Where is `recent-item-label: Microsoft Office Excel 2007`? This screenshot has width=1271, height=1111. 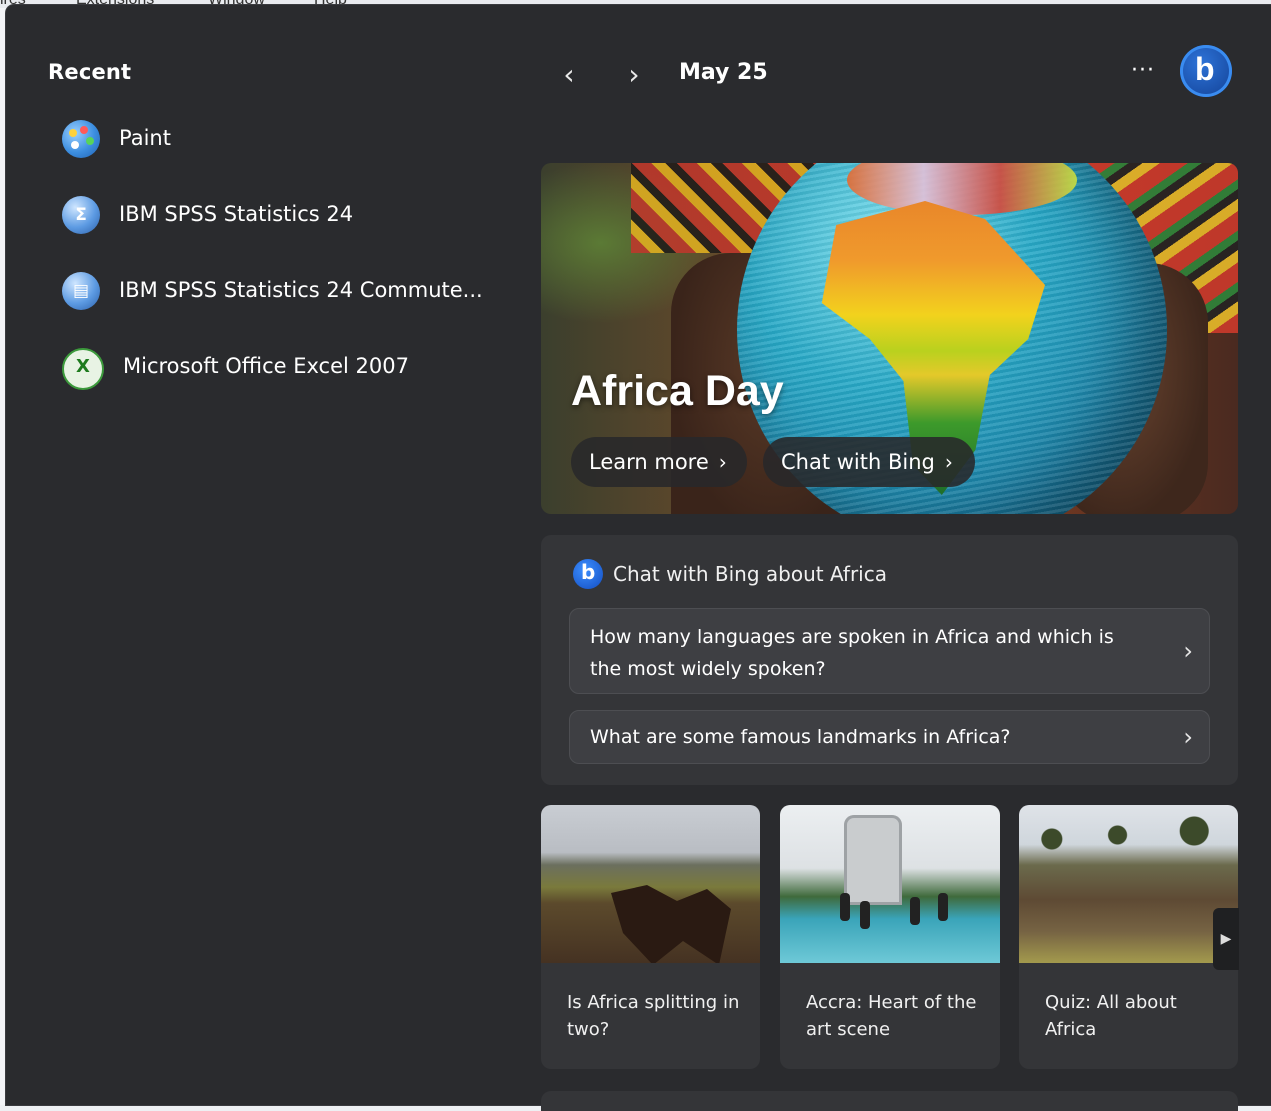 recent-item-label: Microsoft Office Excel 2007 is located at coordinates (266, 366).